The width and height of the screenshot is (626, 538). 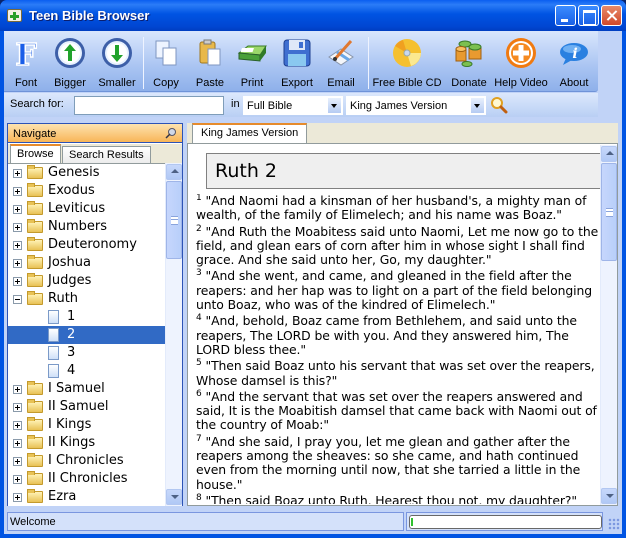 What do you see at coordinates (614, 524) in the screenshot?
I see `resize-grip-icon` at bounding box center [614, 524].